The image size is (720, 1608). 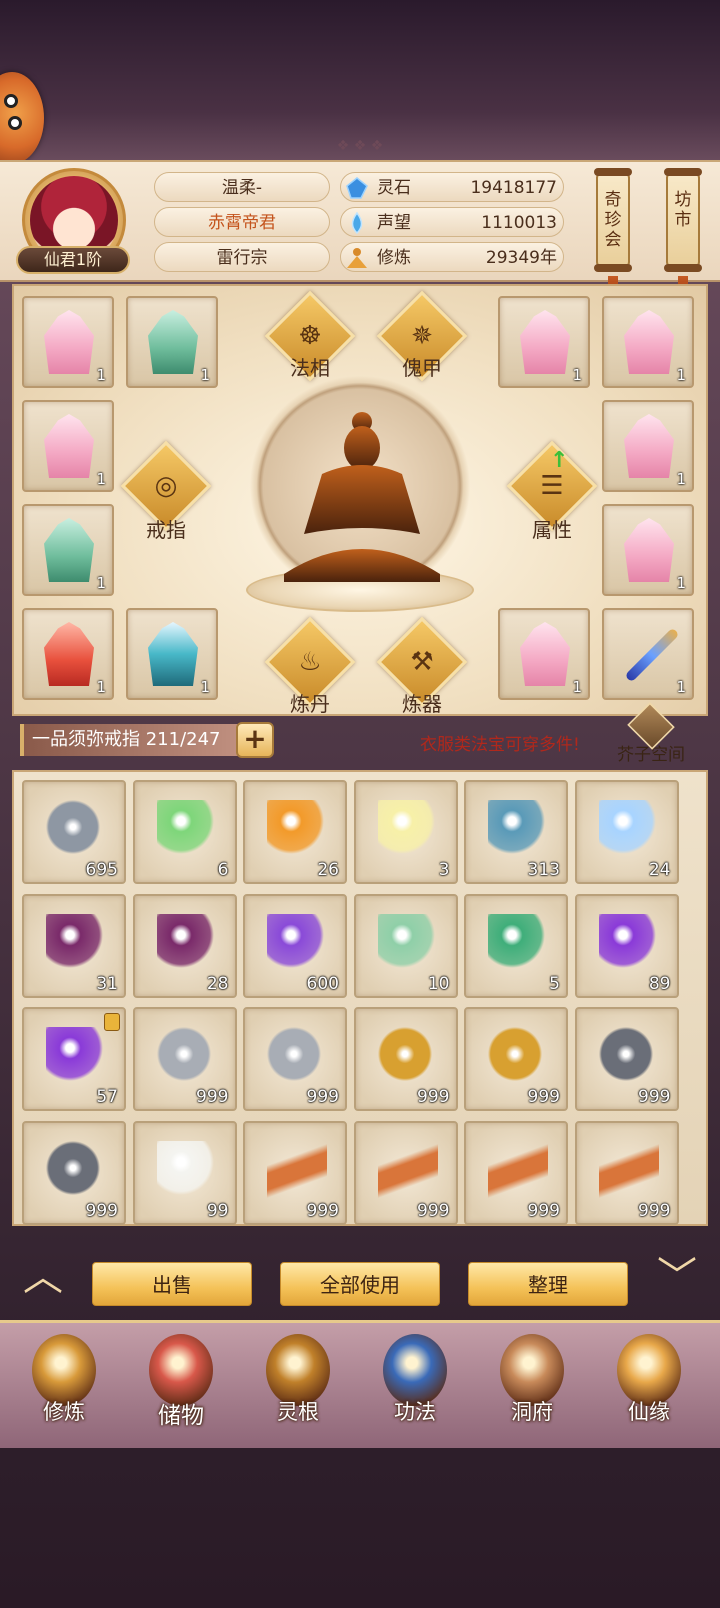 What do you see at coordinates (452, 187) in the screenshot?
I see `stat-spirit-stone: 灵石 19418177` at bounding box center [452, 187].